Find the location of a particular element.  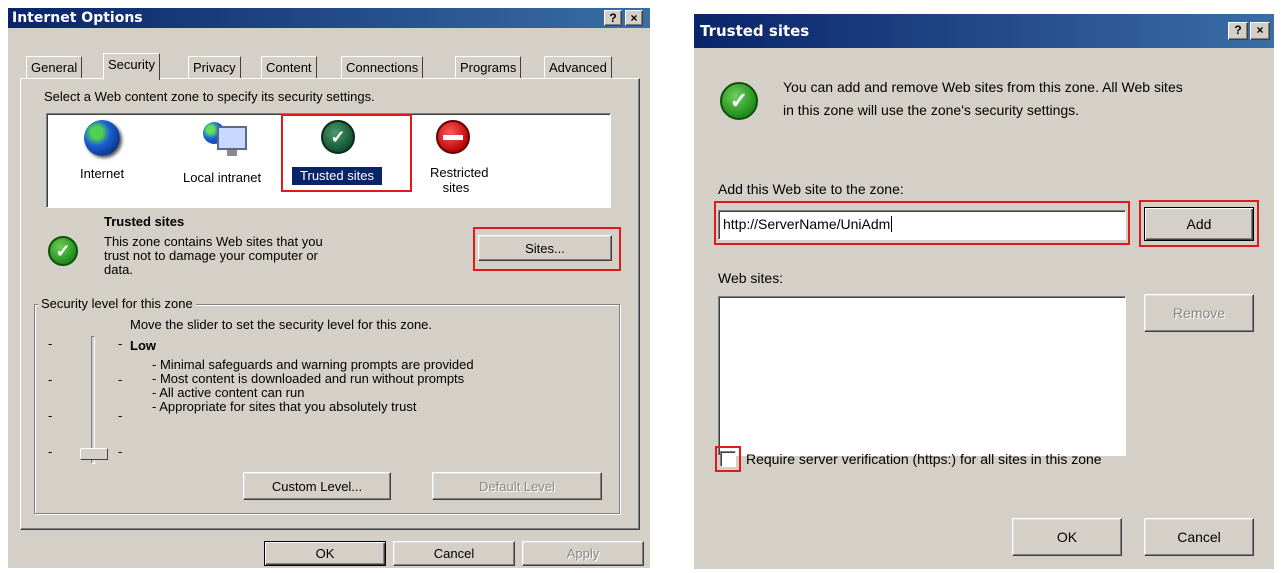

zone-internet: Internet is located at coordinates (108, 155).